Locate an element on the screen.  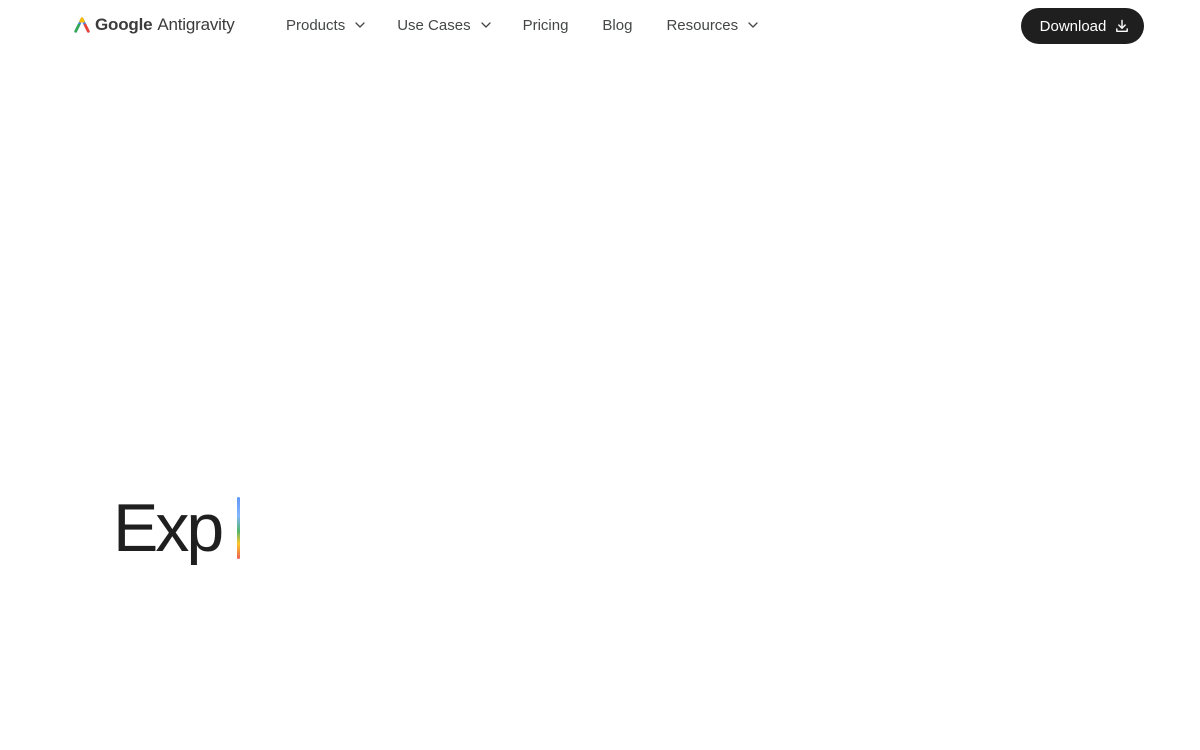
download-button: Download is located at coordinates (1082, 26).